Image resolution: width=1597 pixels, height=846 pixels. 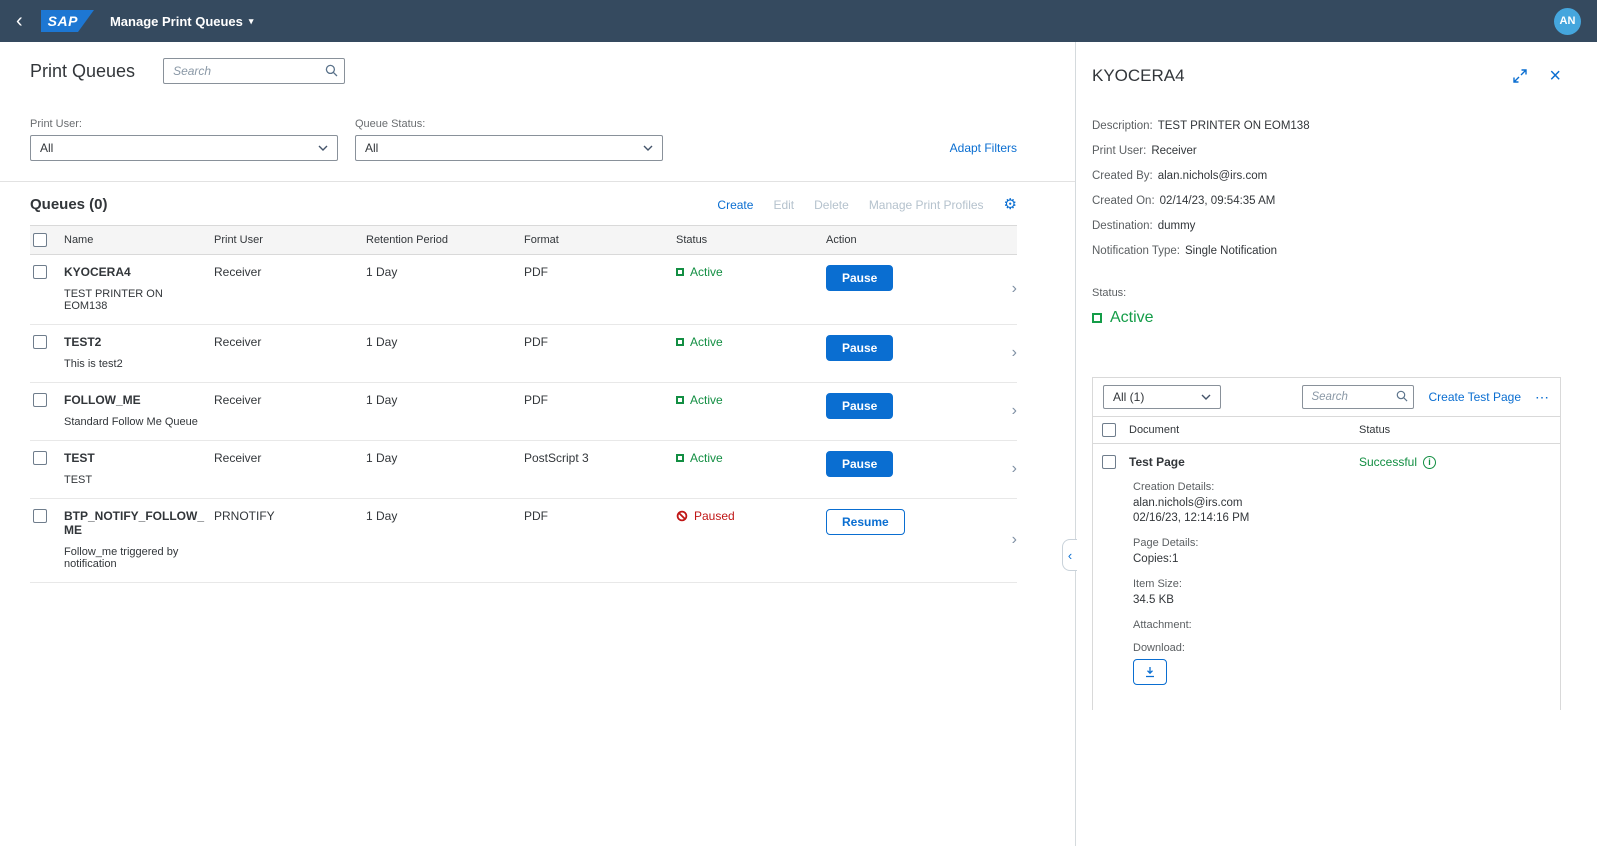 What do you see at coordinates (56, 124) in the screenshot?
I see `print-user-label: Print User:` at bounding box center [56, 124].